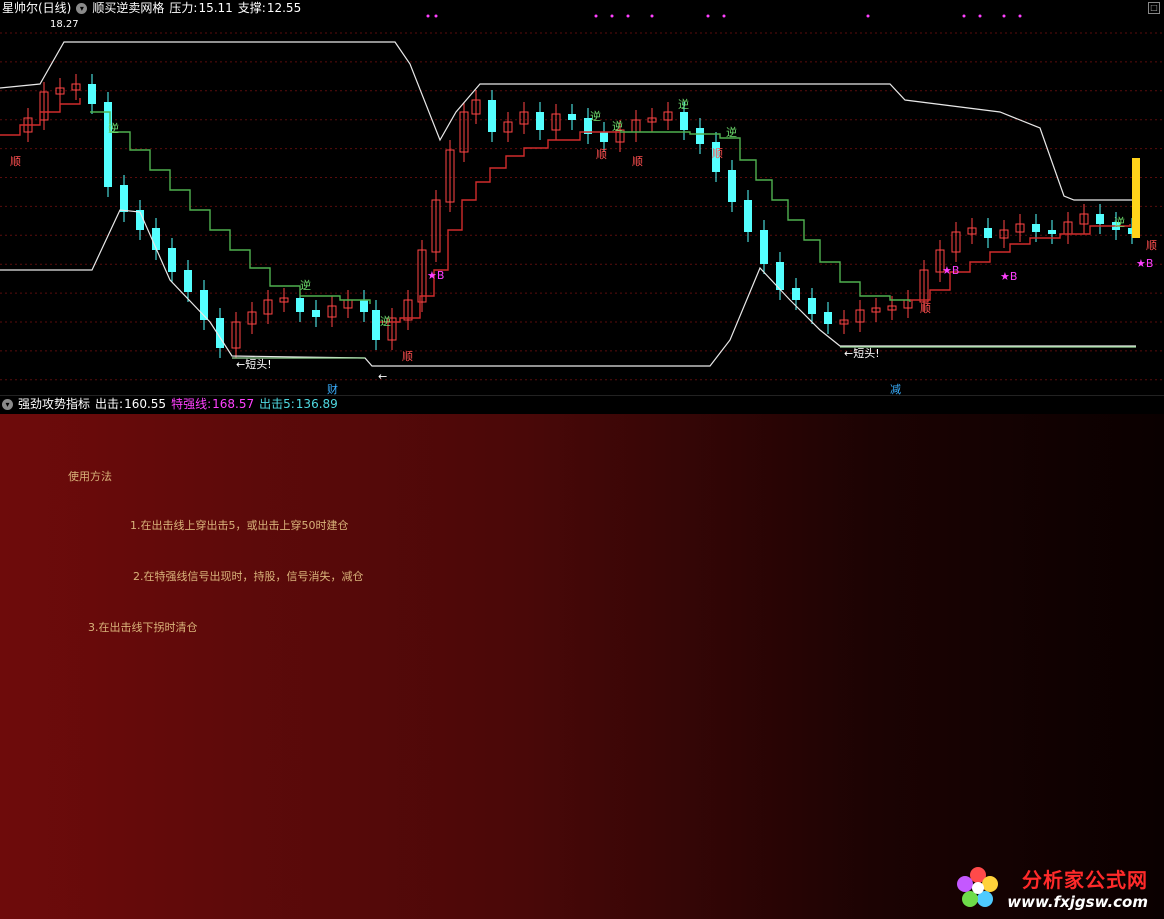 The height and width of the screenshot is (919, 1164). Describe the element at coordinates (284, 8) in the screenshot. I see `support-value: 12.55` at that location.